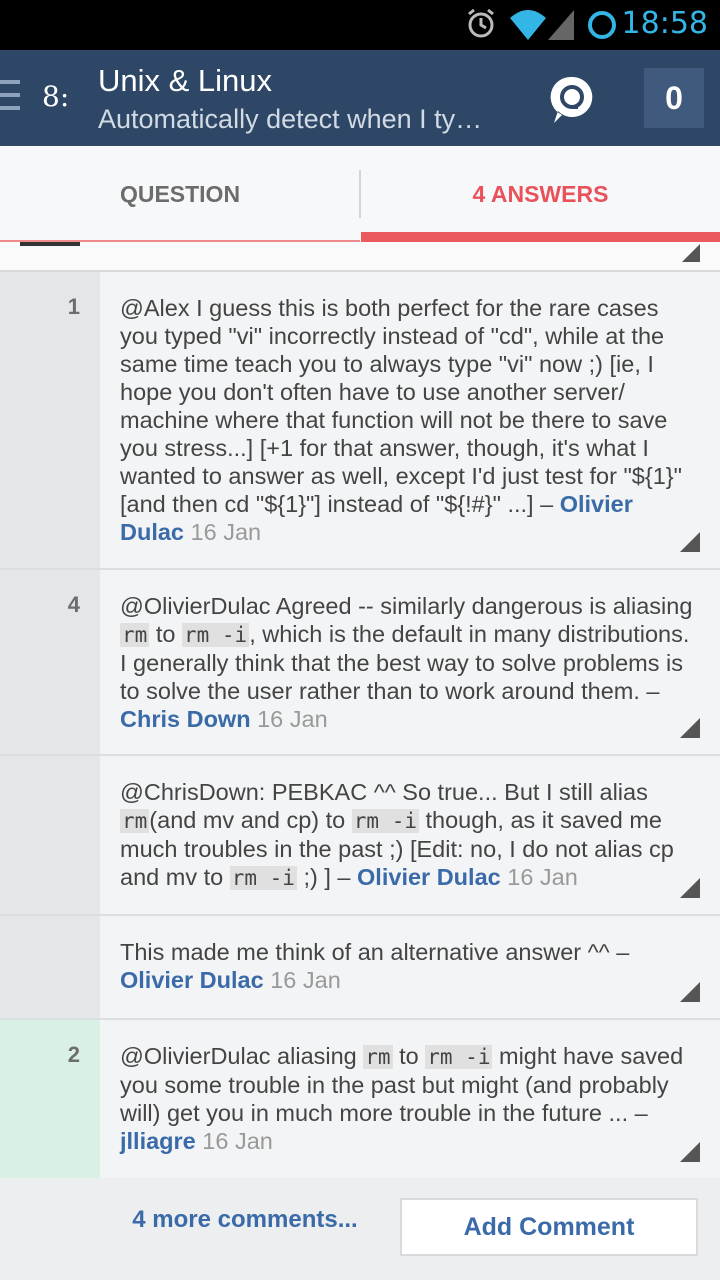 This screenshot has width=720, height=1280. I want to click on reputation-counter: 0, so click(674, 98).